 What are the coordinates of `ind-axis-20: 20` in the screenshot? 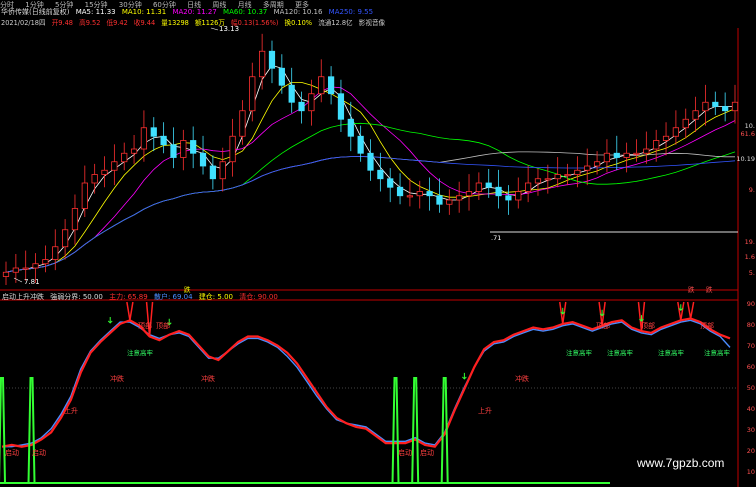 It's located at (750, 451).